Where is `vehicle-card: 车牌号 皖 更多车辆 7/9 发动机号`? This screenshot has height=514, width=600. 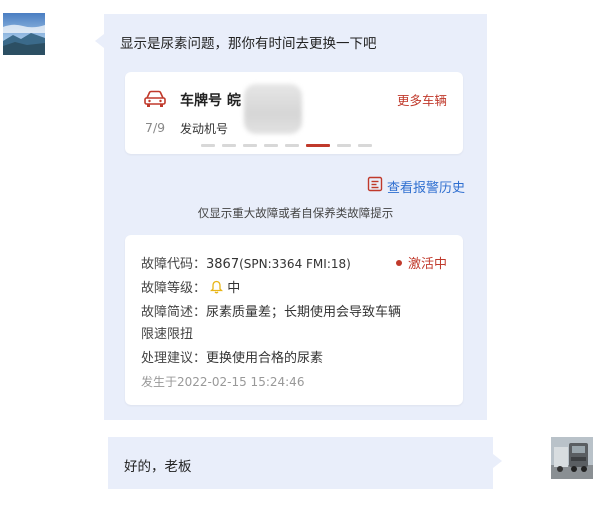
vehicle-card: 车牌号 皖 更多车辆 7/9 发动机号 is located at coordinates (294, 113).